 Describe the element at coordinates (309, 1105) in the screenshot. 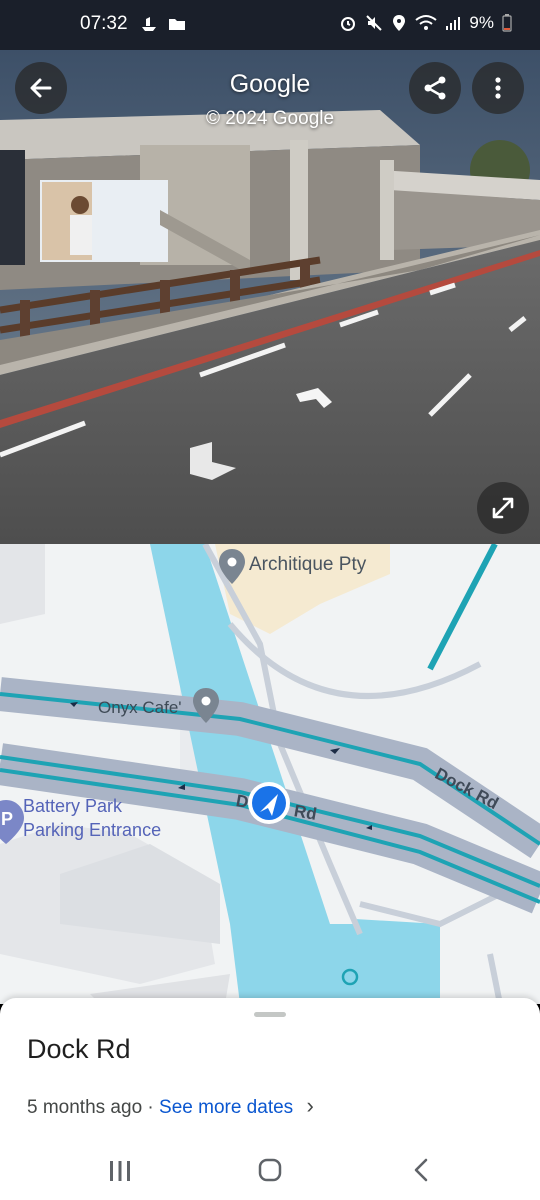

I see `chevron-right-icon: ›` at that location.